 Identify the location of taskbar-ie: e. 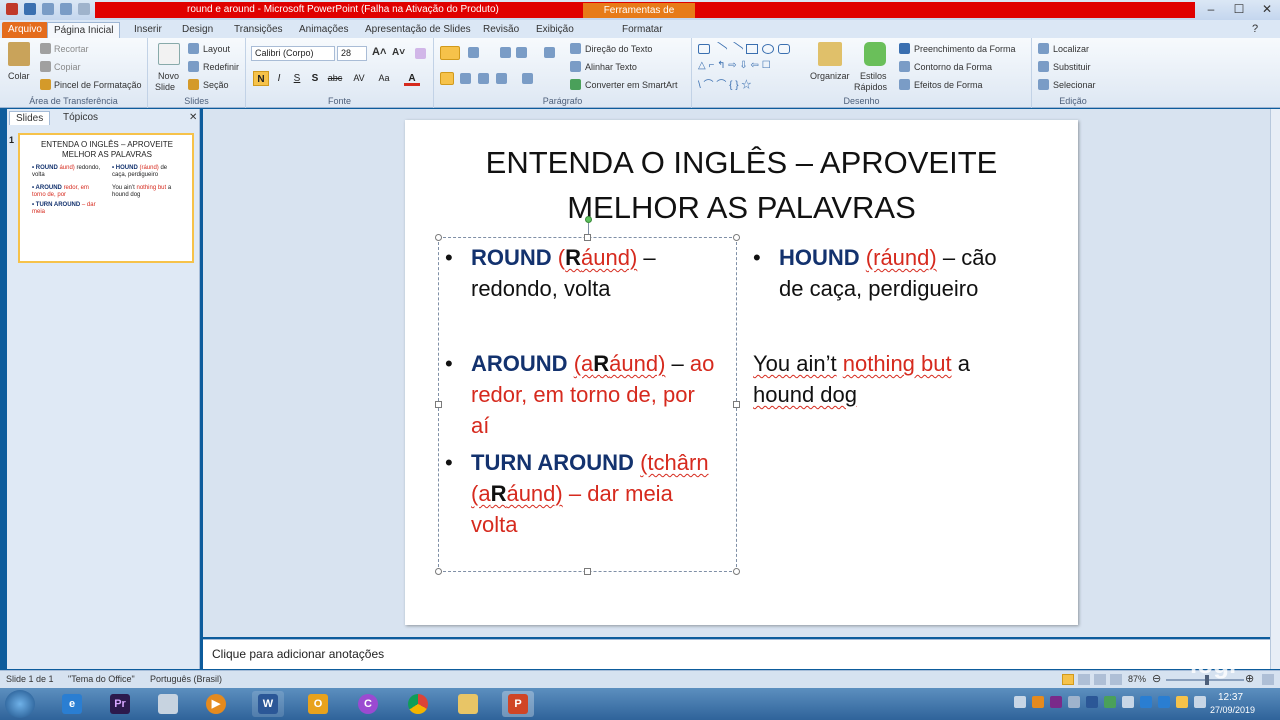
(72, 704).